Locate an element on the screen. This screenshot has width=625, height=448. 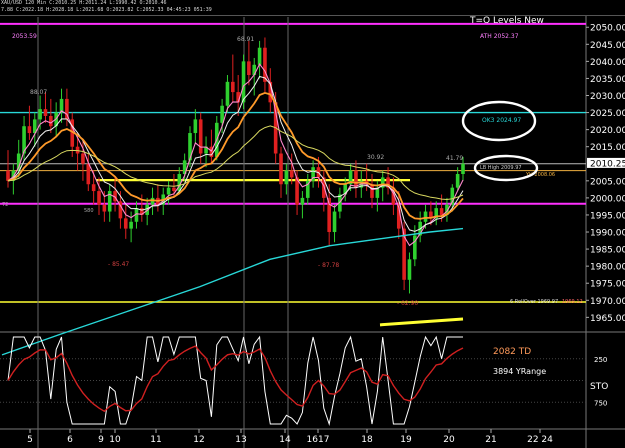
current-price-label: 2010.25 is located at coordinates (607, 164).